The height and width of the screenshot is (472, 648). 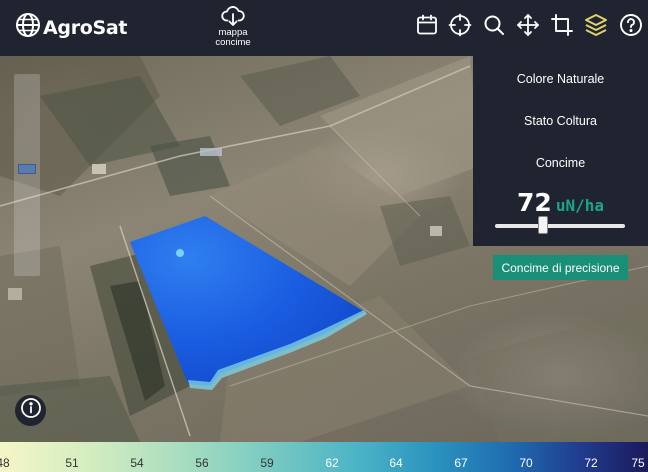 I want to click on app-title: AgroSat, so click(x=85, y=27).